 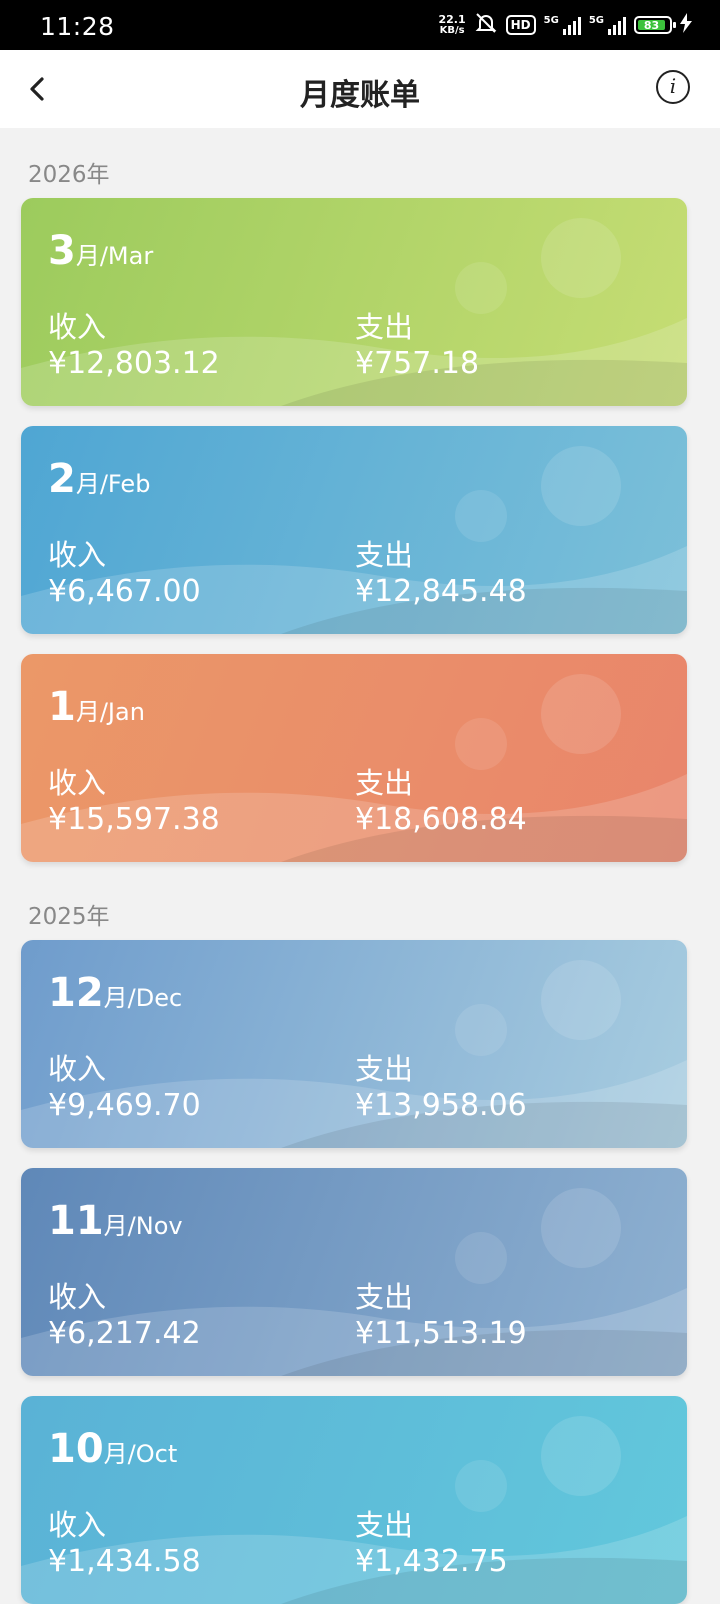 What do you see at coordinates (360, 95) in the screenshot?
I see `page-title: 月度账单` at bounding box center [360, 95].